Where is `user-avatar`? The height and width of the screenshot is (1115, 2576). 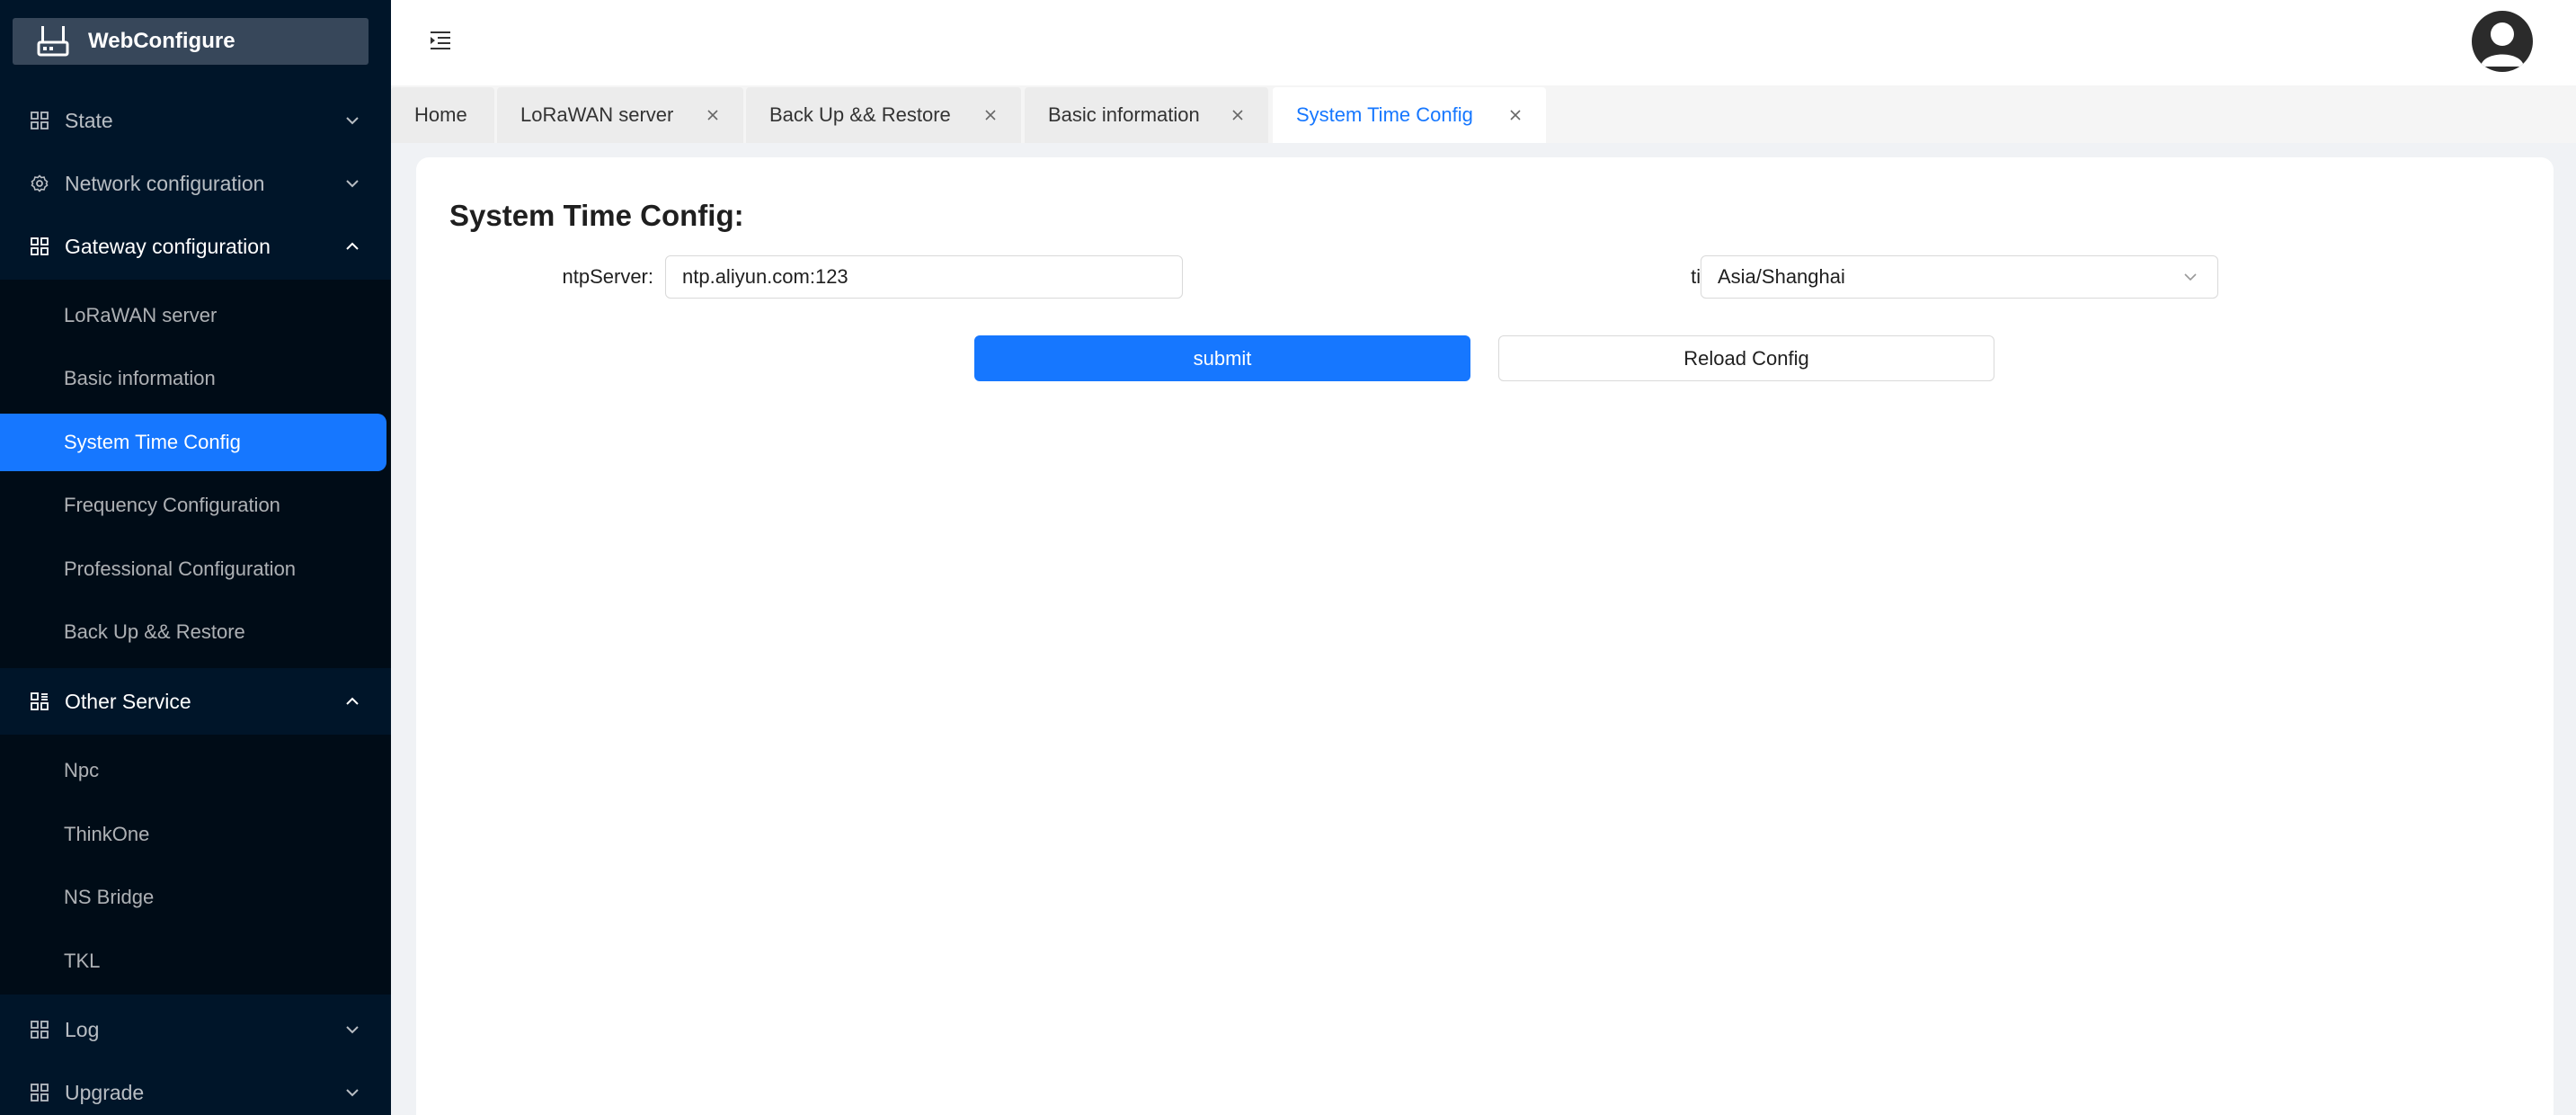
user-avatar is located at coordinates (2502, 42).